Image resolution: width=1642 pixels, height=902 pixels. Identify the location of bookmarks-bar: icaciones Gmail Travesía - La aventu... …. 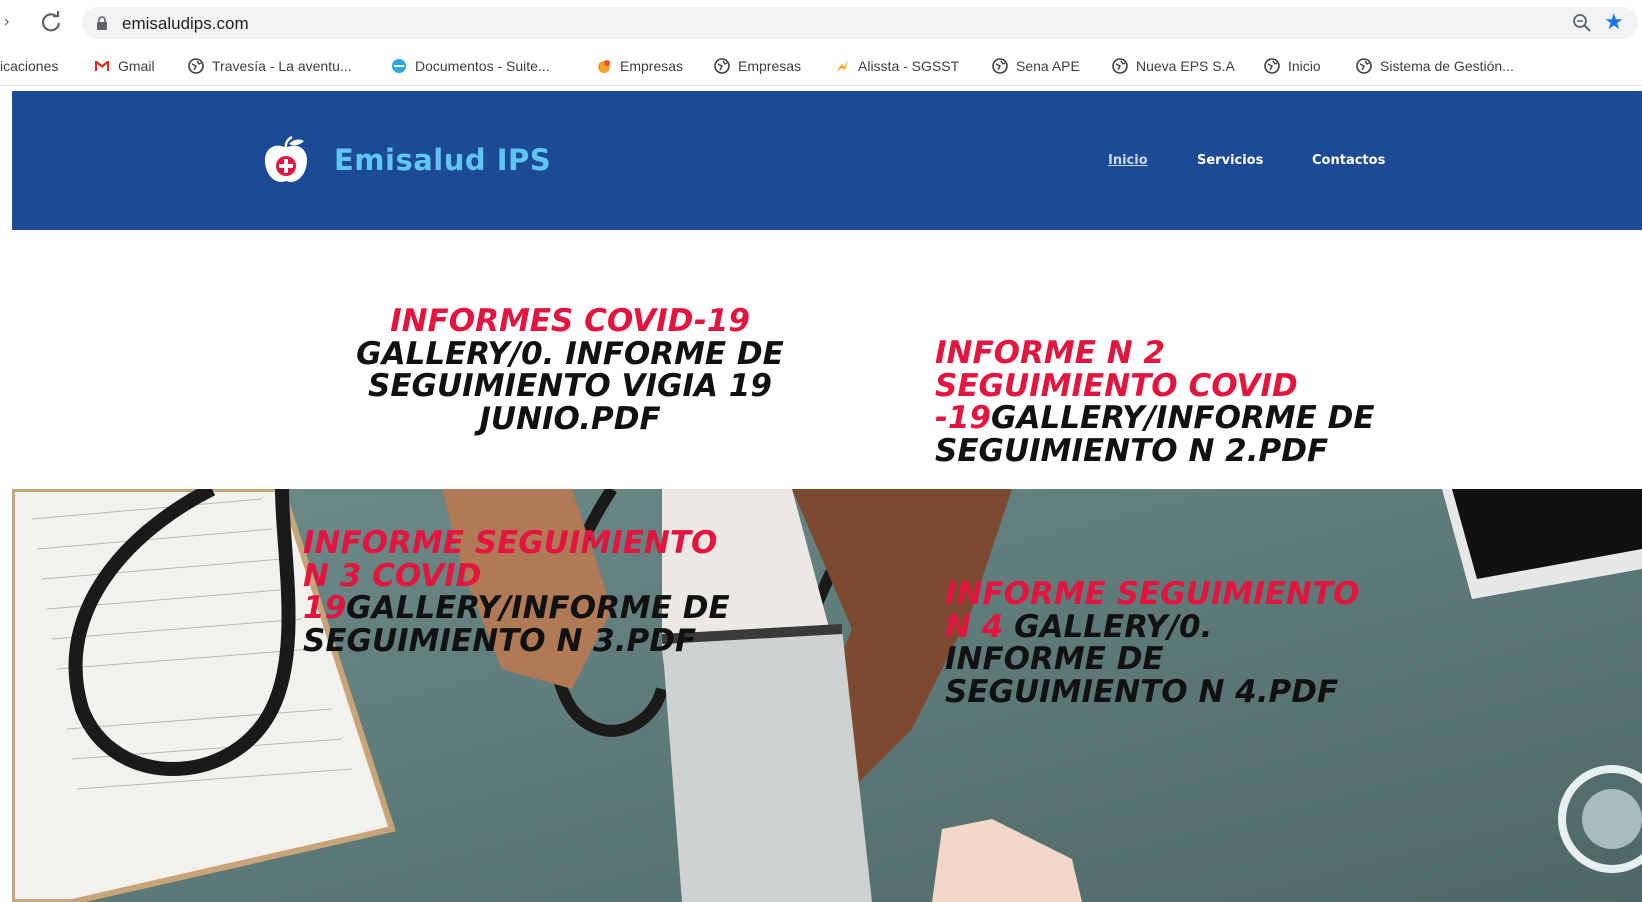
(821, 66).